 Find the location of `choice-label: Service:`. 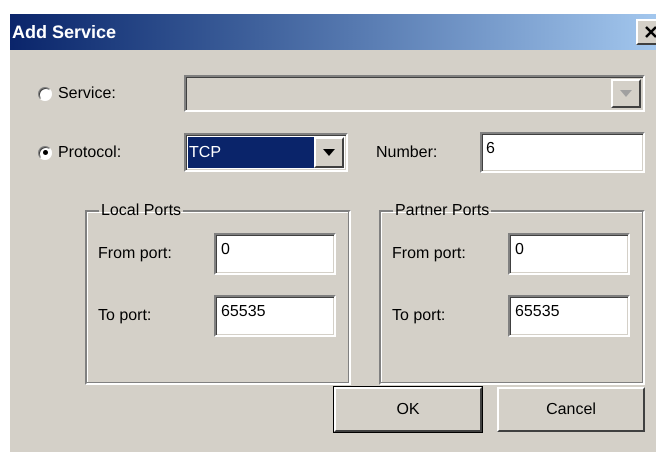

choice-label: Service: is located at coordinates (87, 94).